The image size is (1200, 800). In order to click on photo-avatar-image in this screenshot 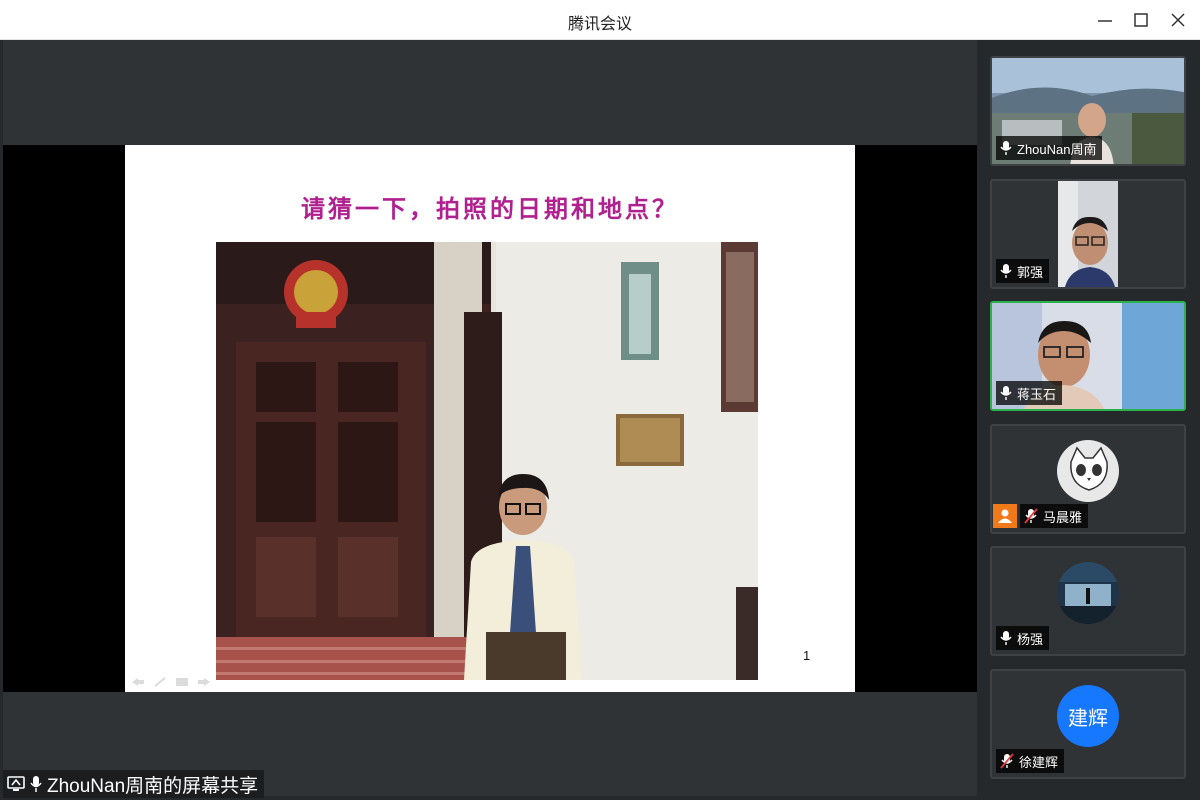, I will do `click(1088, 593)`.